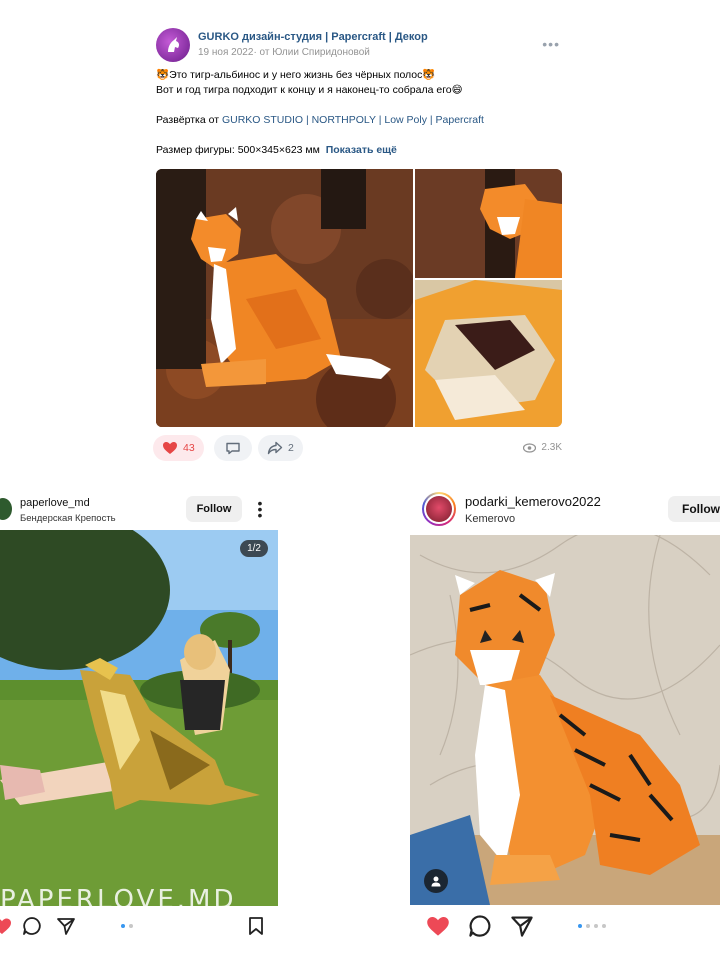 The width and height of the screenshot is (720, 960). I want to click on show-more-link: Показать ещё, so click(361, 150).